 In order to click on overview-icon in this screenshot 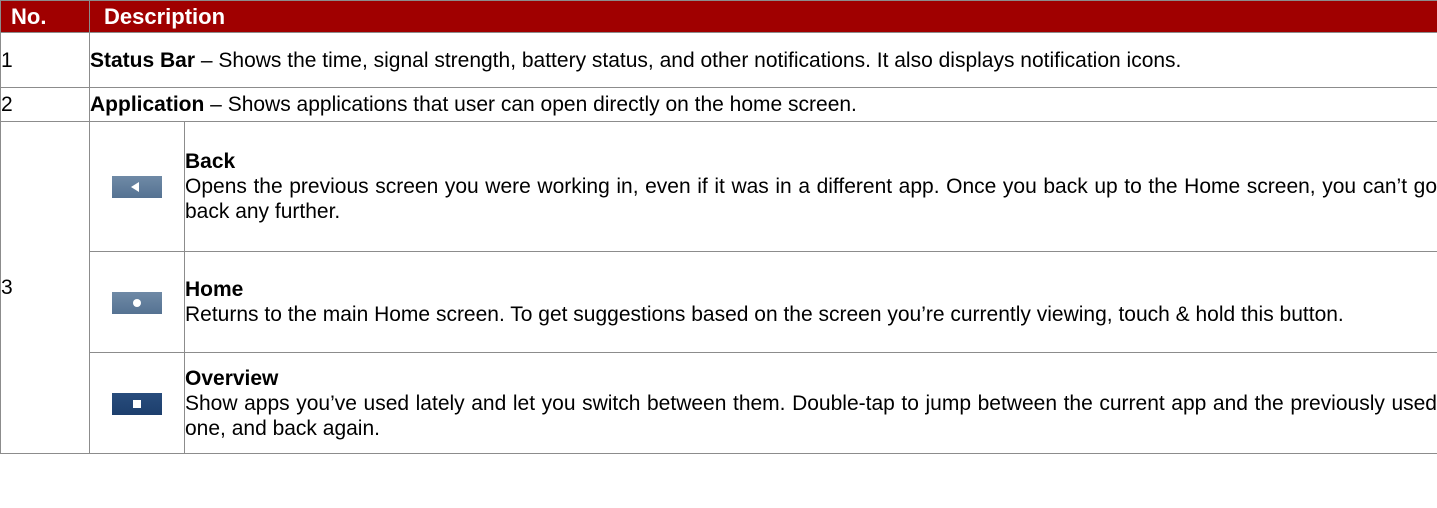, I will do `click(137, 403)`.